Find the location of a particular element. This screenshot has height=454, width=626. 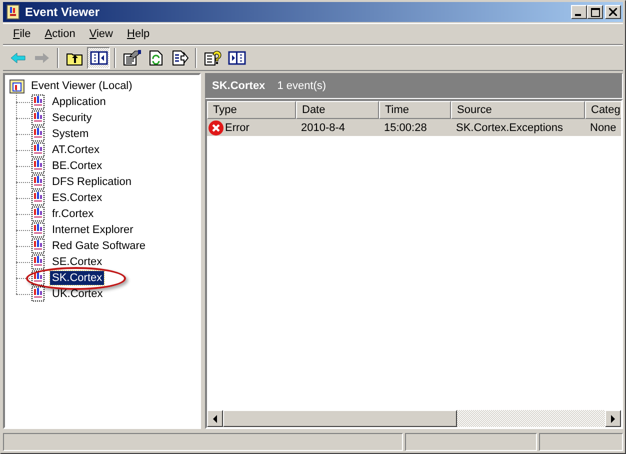

scroll-left-button is located at coordinates (215, 418).